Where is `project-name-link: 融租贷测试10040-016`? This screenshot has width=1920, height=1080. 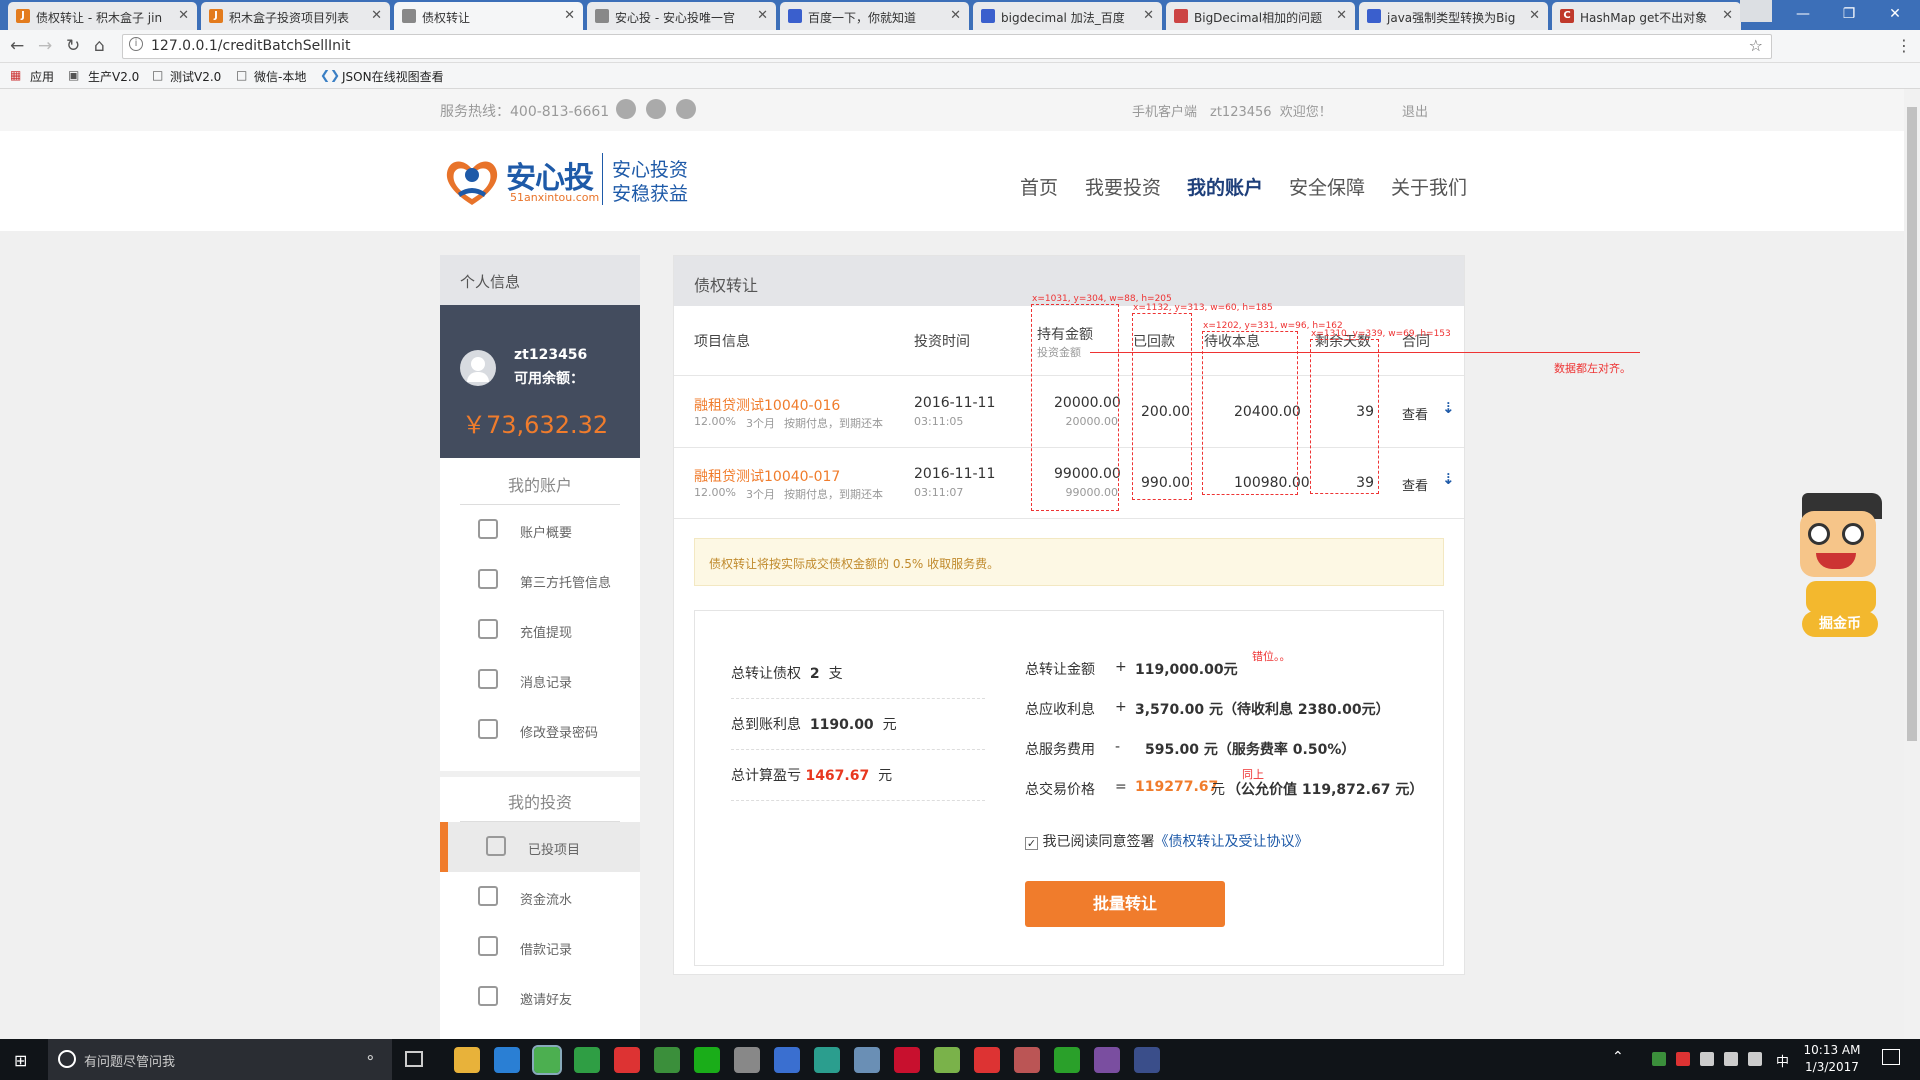
project-name-link: 融租贷测试10040-016 is located at coordinates (767, 405).